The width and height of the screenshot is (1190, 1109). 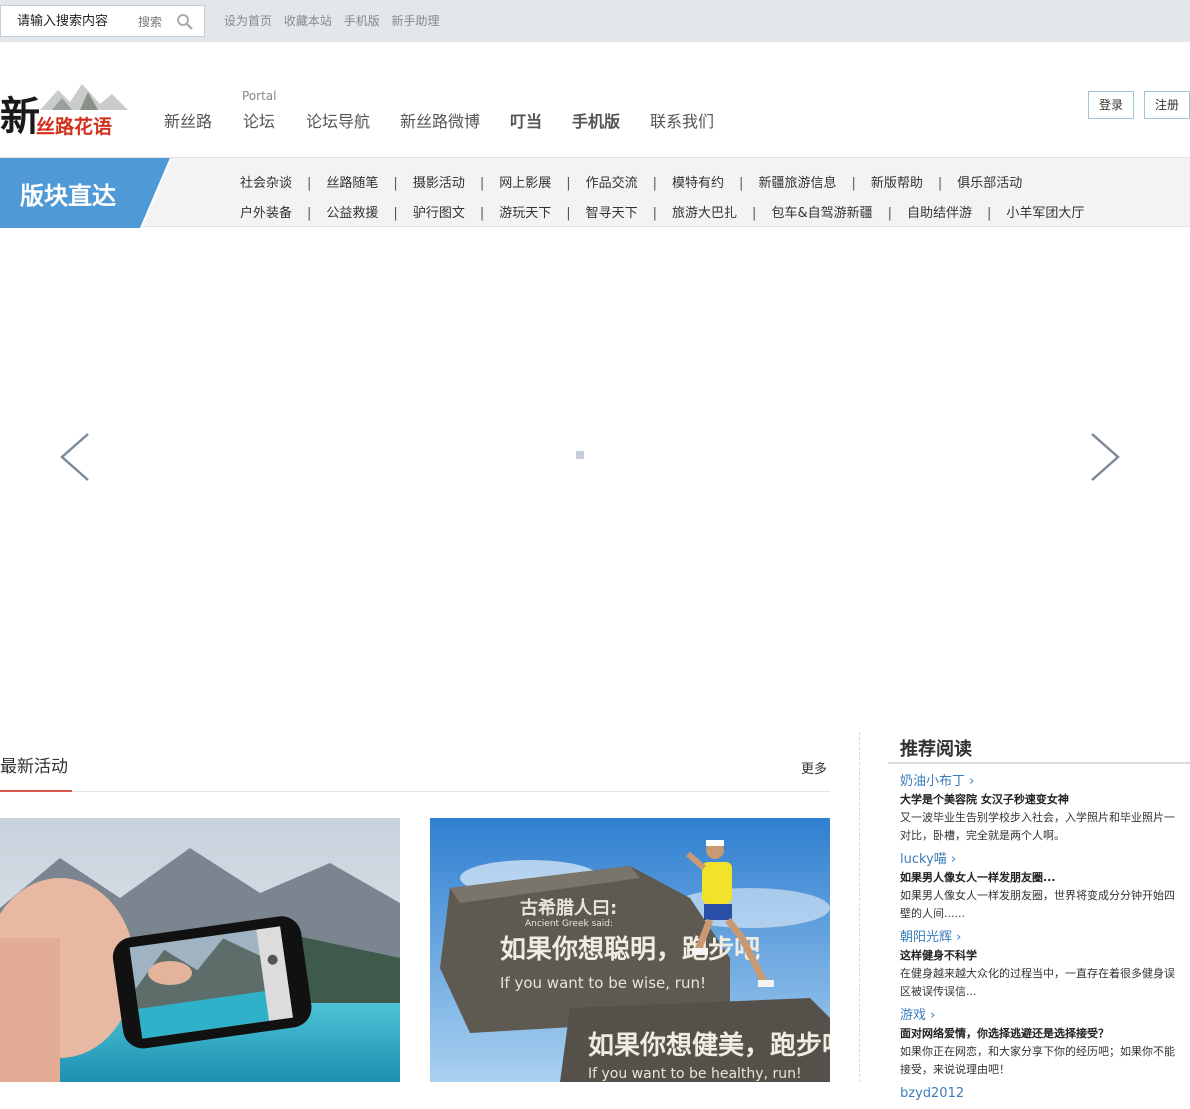 I want to click on section-link: 摄影活动, so click(x=439, y=181).